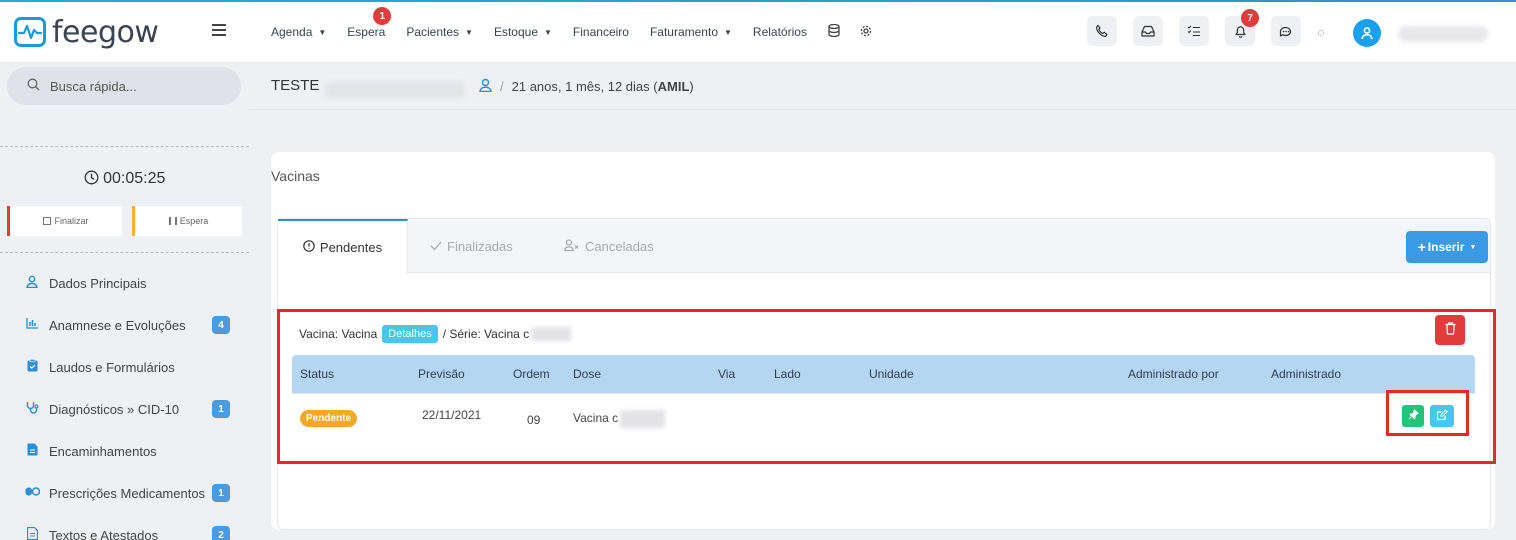 The height and width of the screenshot is (540, 1516). I want to click on apply-button, so click(1413, 416).